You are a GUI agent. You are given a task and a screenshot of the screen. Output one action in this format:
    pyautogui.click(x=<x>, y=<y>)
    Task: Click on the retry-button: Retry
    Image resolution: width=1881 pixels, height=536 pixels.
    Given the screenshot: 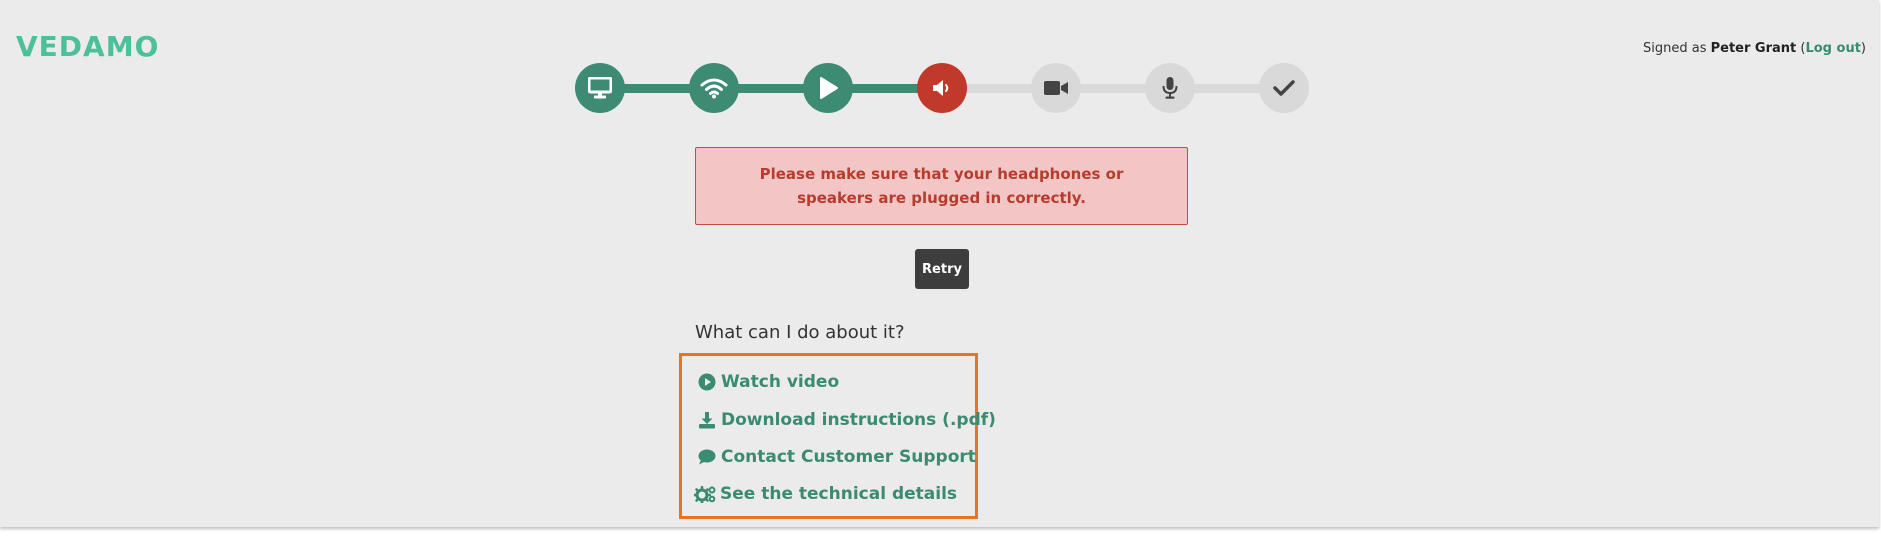 What is the action you would take?
    pyautogui.click(x=942, y=269)
    